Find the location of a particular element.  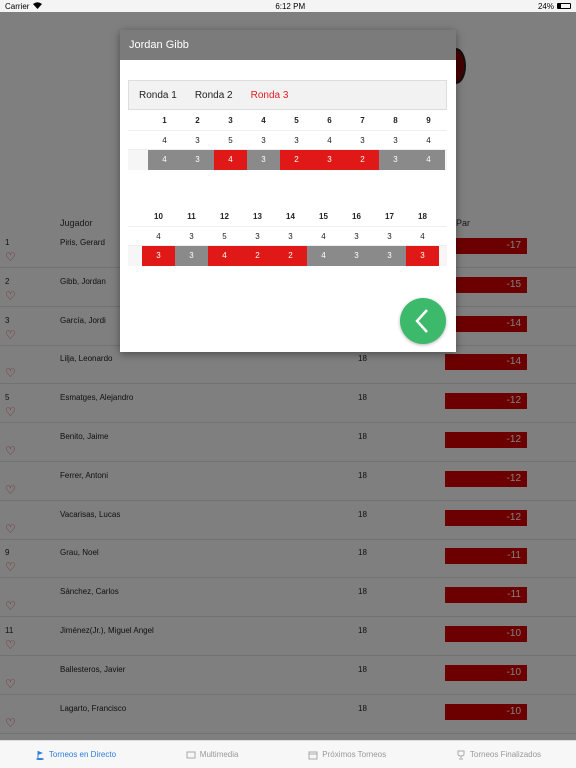

hole-number: 10 is located at coordinates (158, 216).